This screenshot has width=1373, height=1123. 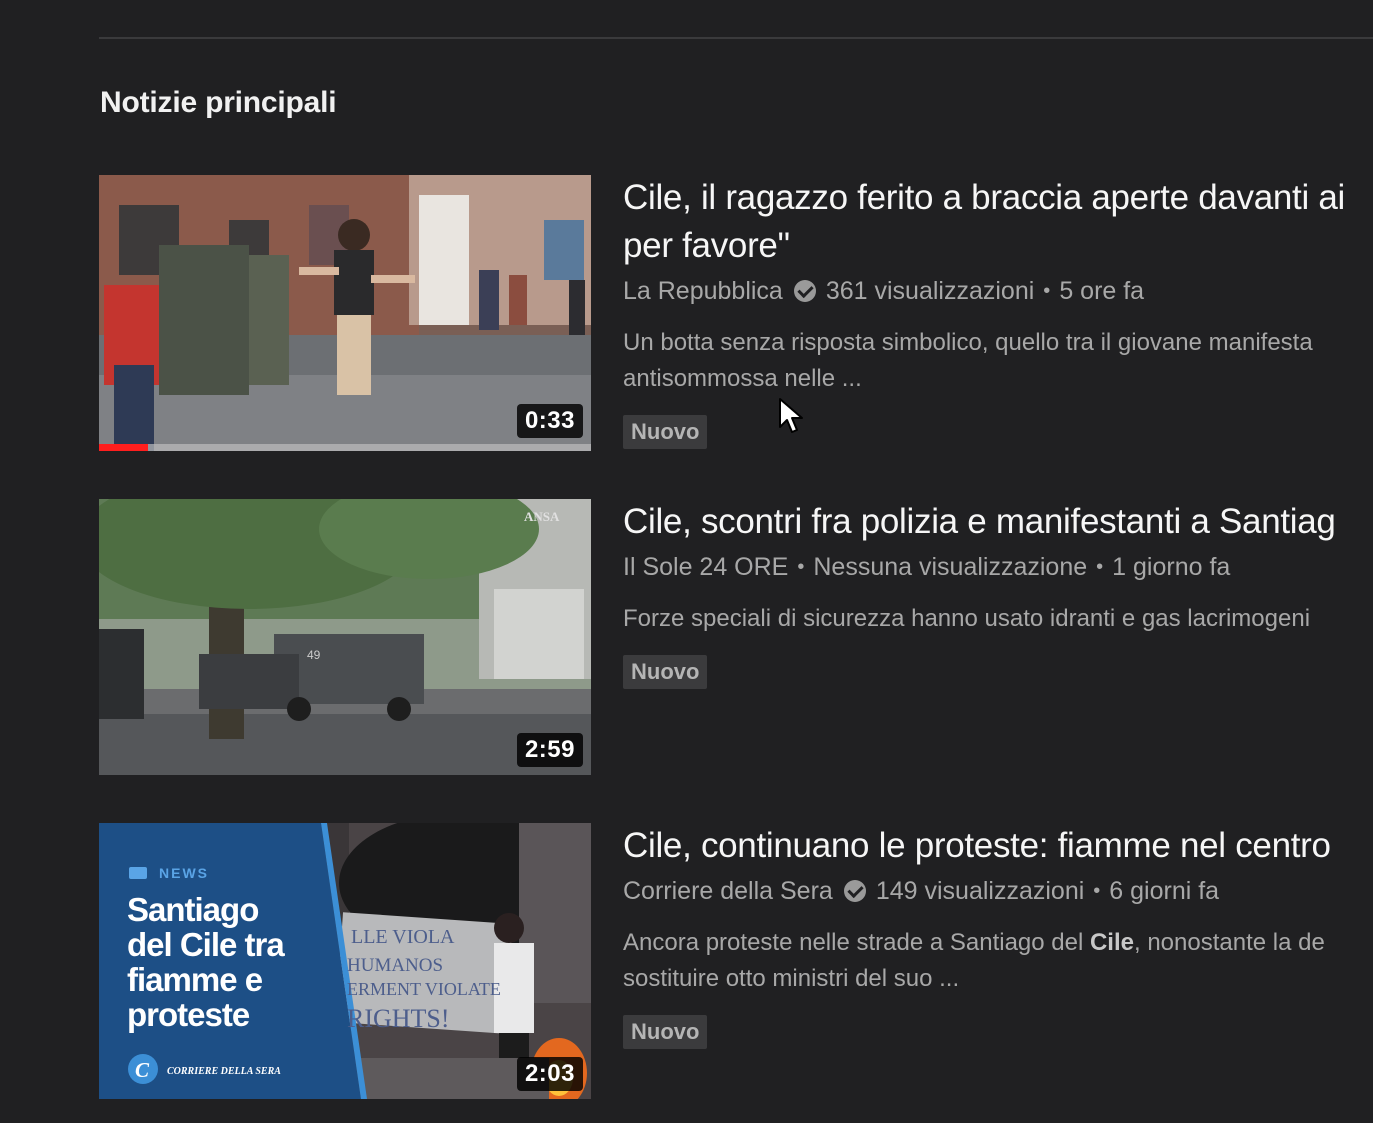 I want to click on thumb-tag: NEWS, so click(x=184, y=873).